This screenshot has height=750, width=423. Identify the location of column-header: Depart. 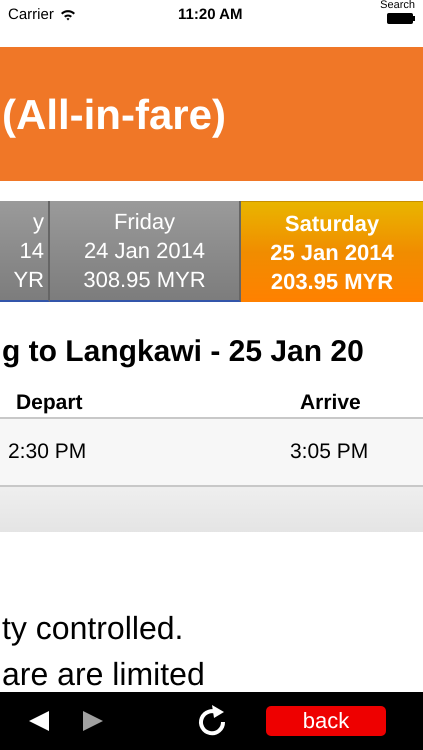
(50, 403).